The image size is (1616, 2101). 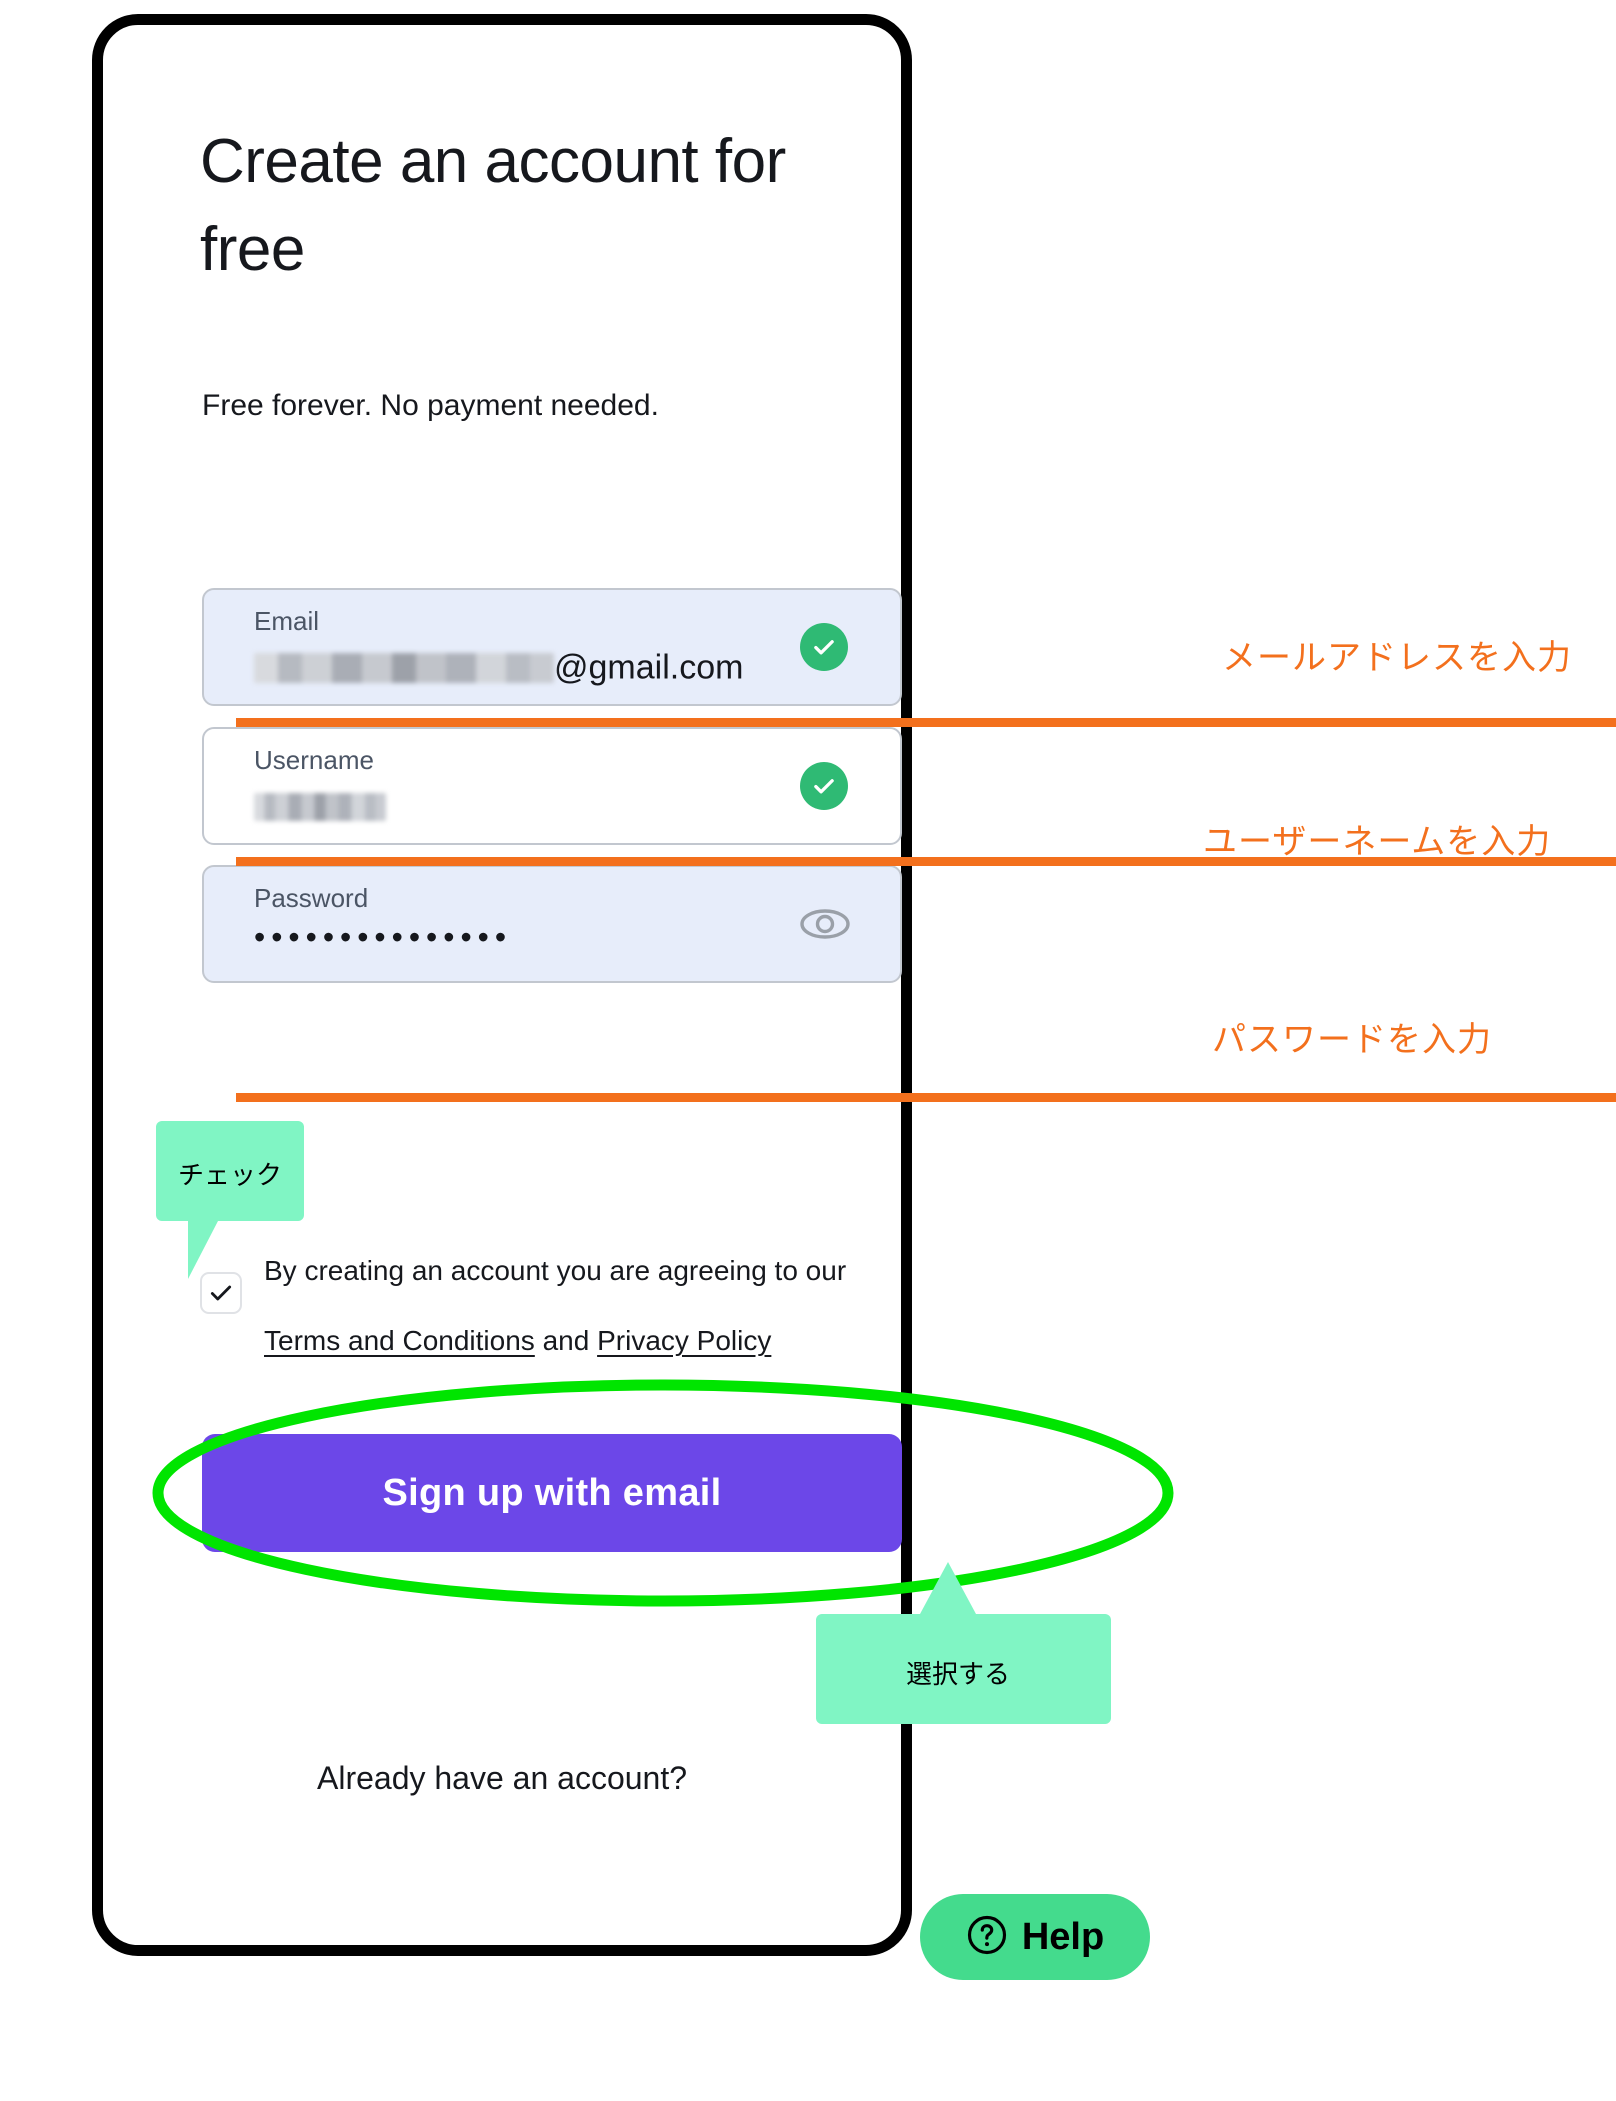 I want to click on help-button: Help, so click(x=1035, y=1937).